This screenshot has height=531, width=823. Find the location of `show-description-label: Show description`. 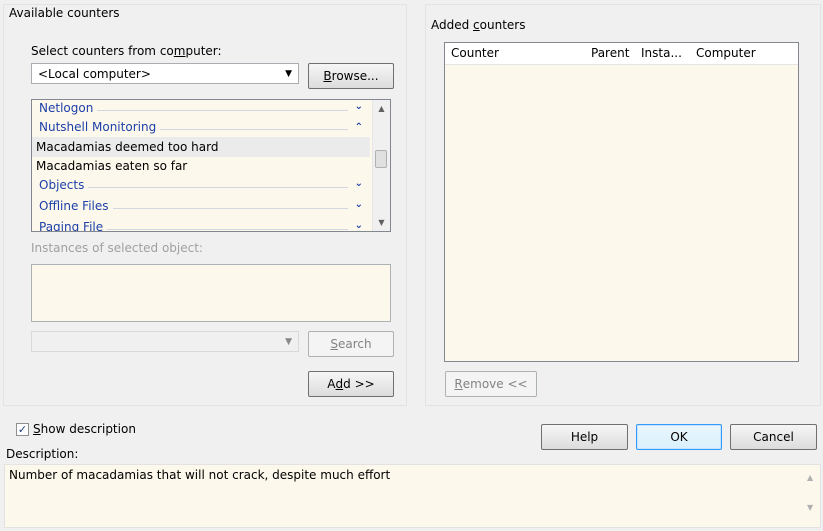

show-description-label: Show description is located at coordinates (84, 429).